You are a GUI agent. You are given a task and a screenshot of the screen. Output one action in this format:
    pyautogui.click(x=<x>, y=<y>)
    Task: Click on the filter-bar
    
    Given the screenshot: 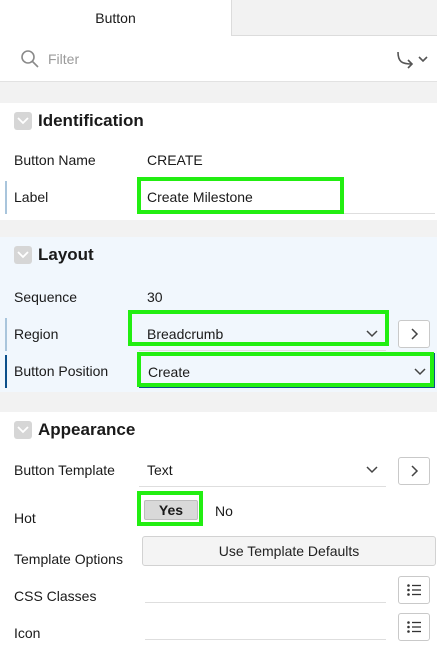 What is the action you would take?
    pyautogui.click(x=218, y=59)
    